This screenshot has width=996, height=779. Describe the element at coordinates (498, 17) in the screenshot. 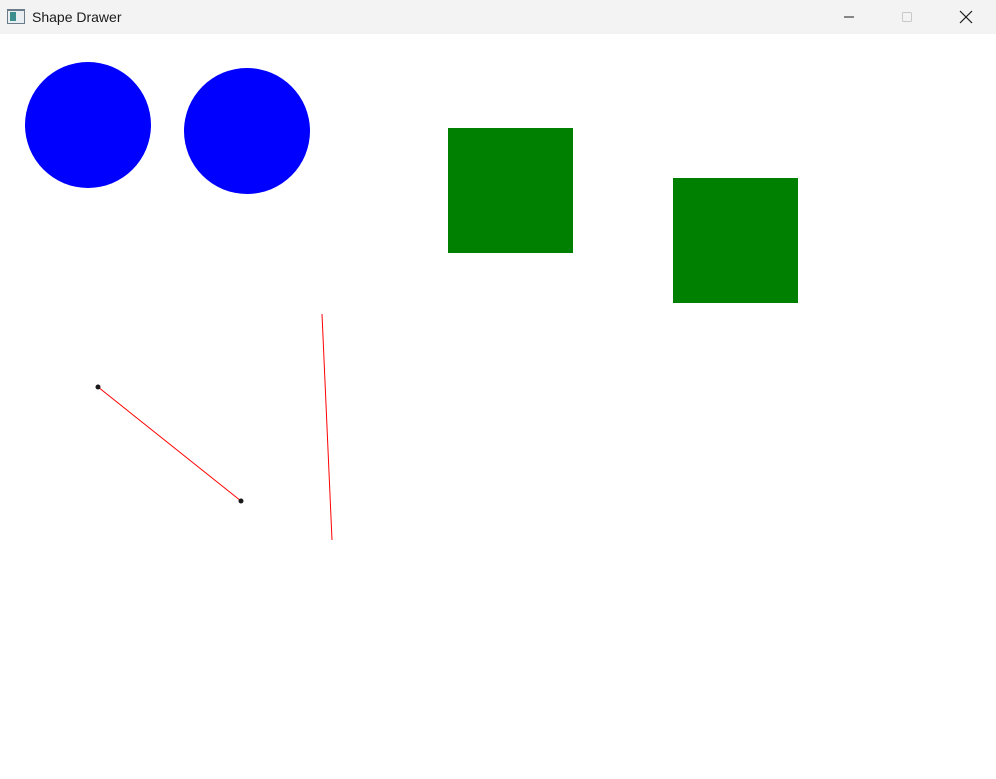

I see `title-bar: Shape Drawer` at that location.